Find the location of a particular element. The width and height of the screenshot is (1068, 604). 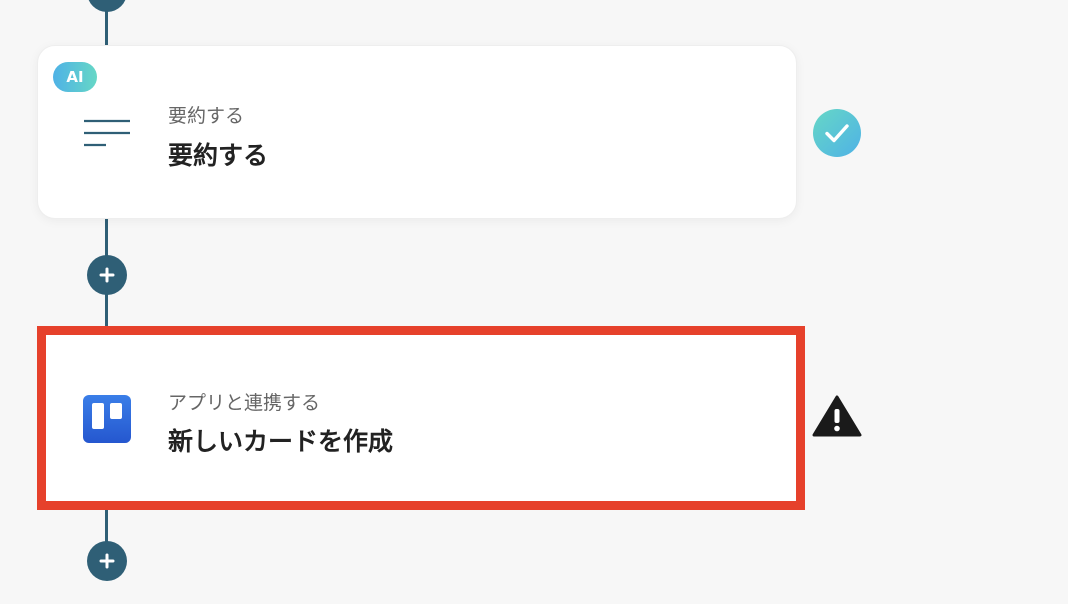

warning-icon is located at coordinates (837, 416).